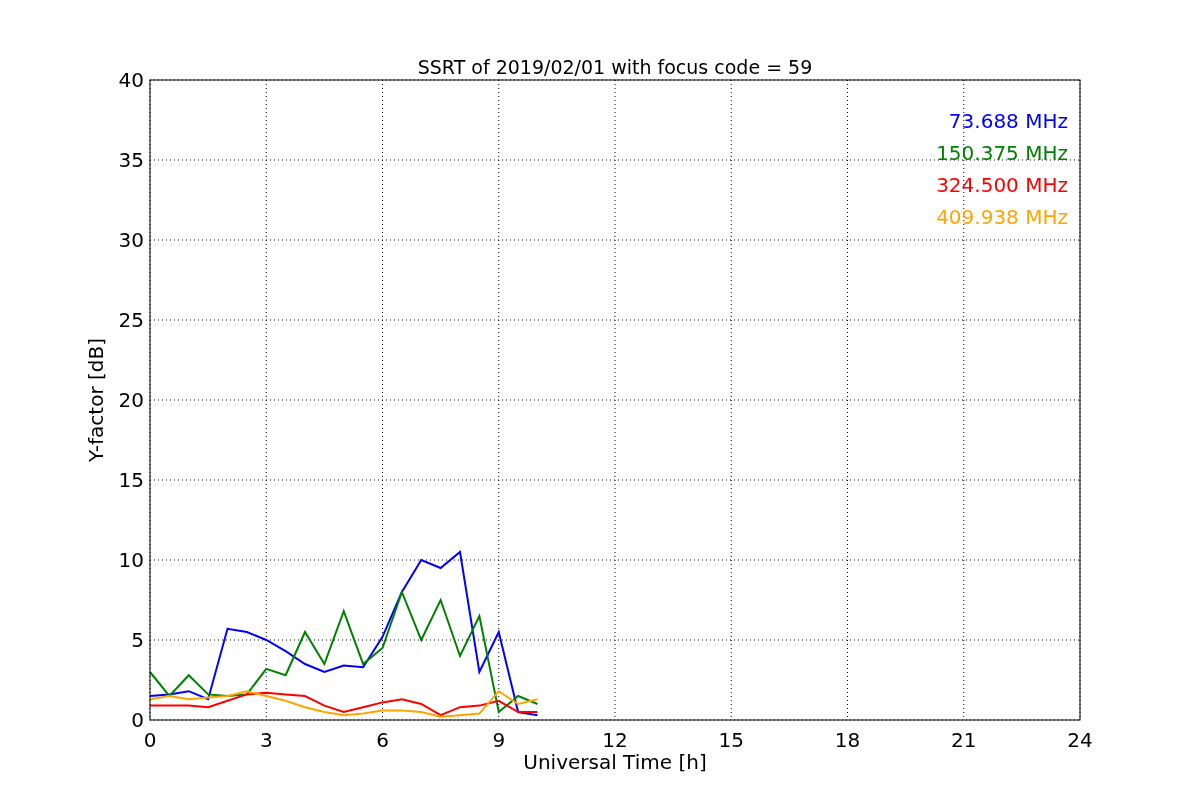 The height and width of the screenshot is (800, 1200). Describe the element at coordinates (615, 67) in the screenshot. I see `chart-title: SSRT of 2019/02/01 with focus code = 59` at that location.